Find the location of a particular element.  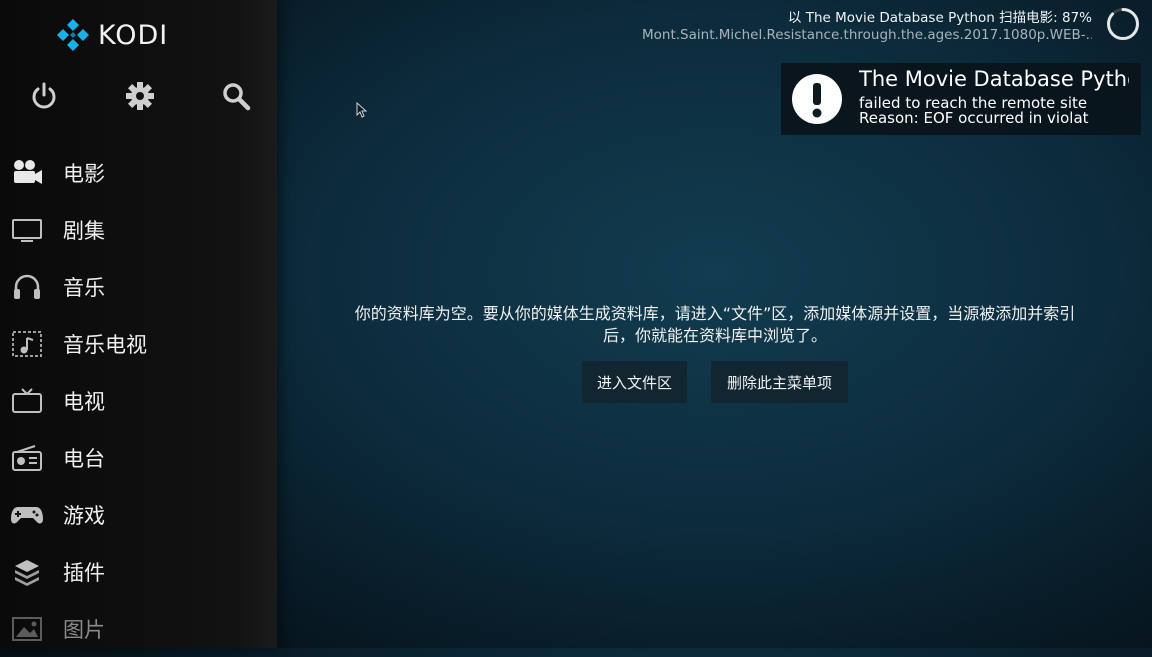

warning-exclamation-icon is located at coordinates (817, 99).